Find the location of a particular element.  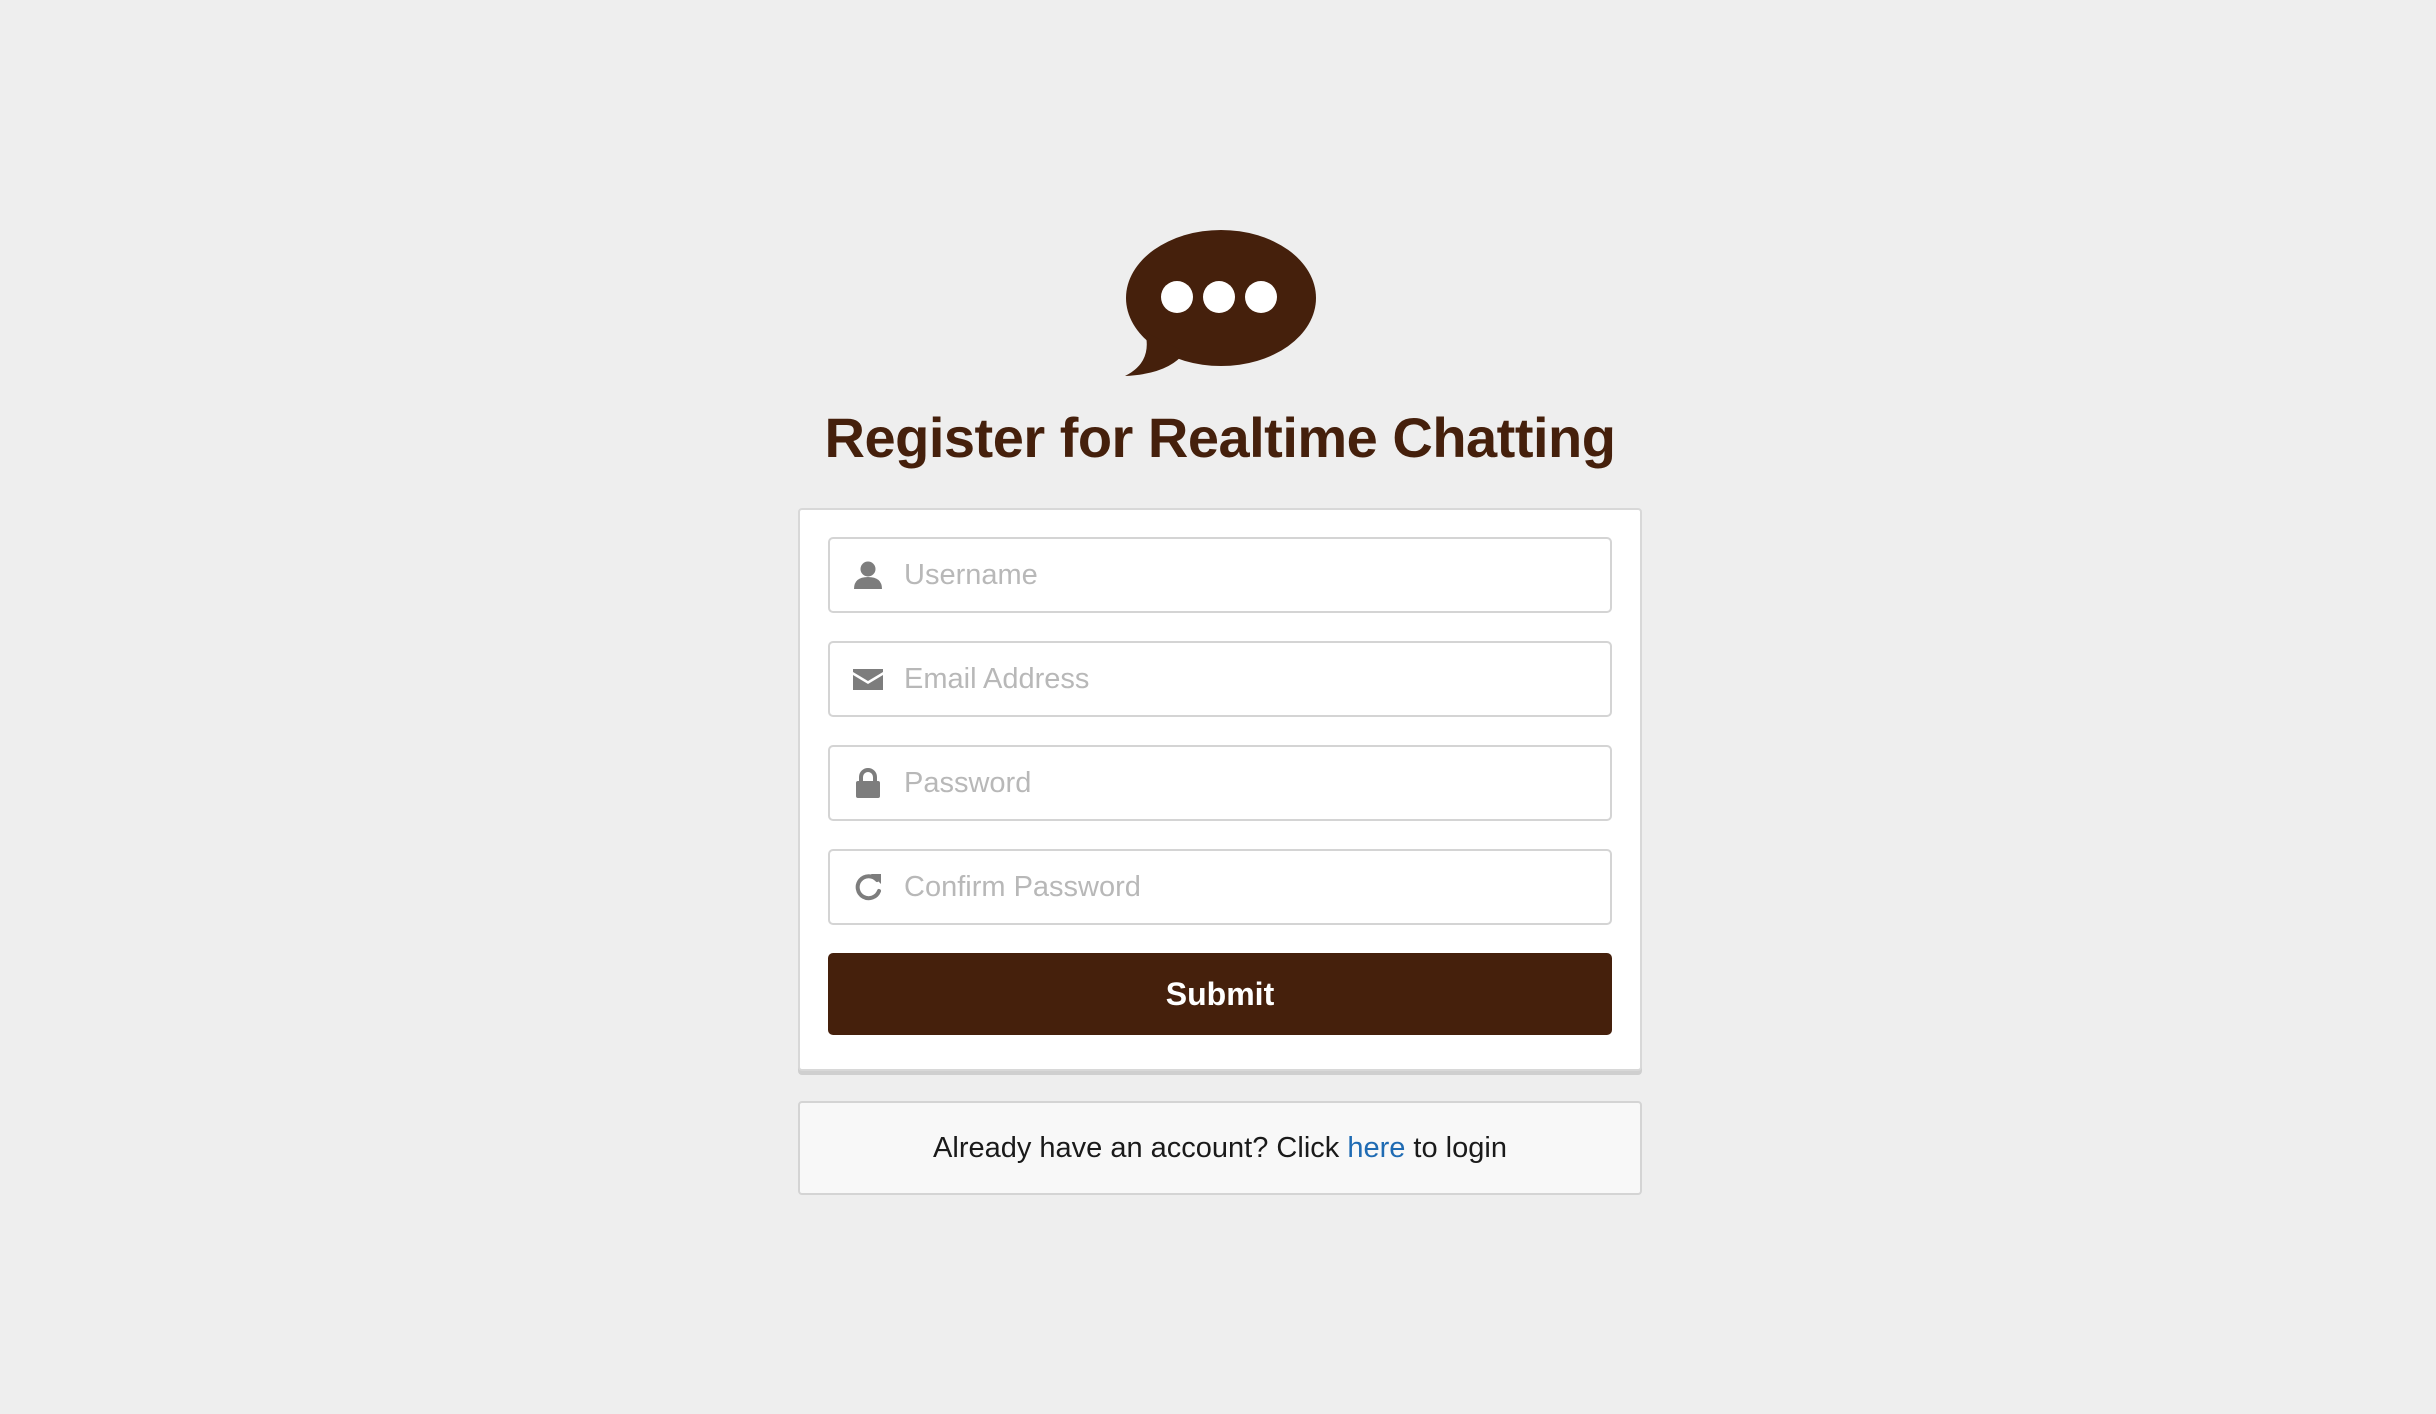

email-input is located at coordinates (1249, 679).